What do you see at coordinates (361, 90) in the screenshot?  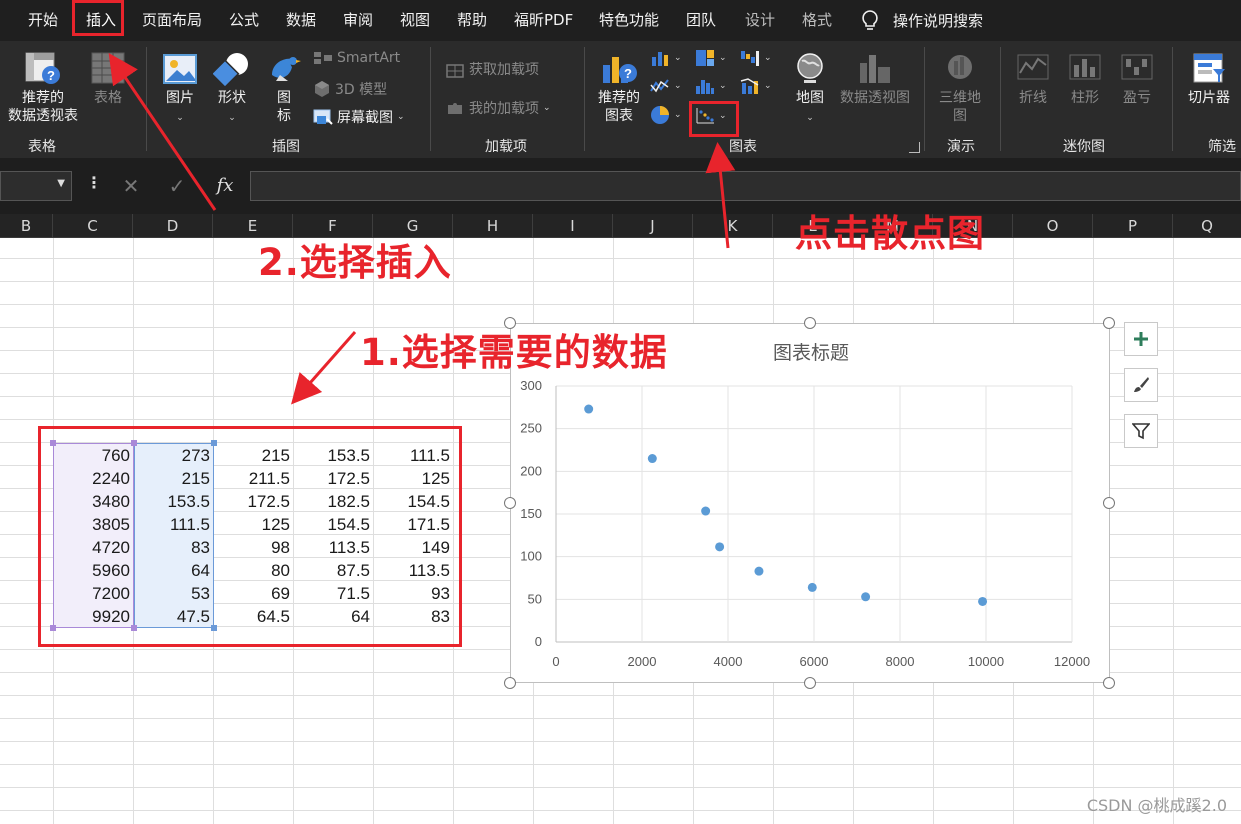 I see `3d-models-label: 3D 模型` at bounding box center [361, 90].